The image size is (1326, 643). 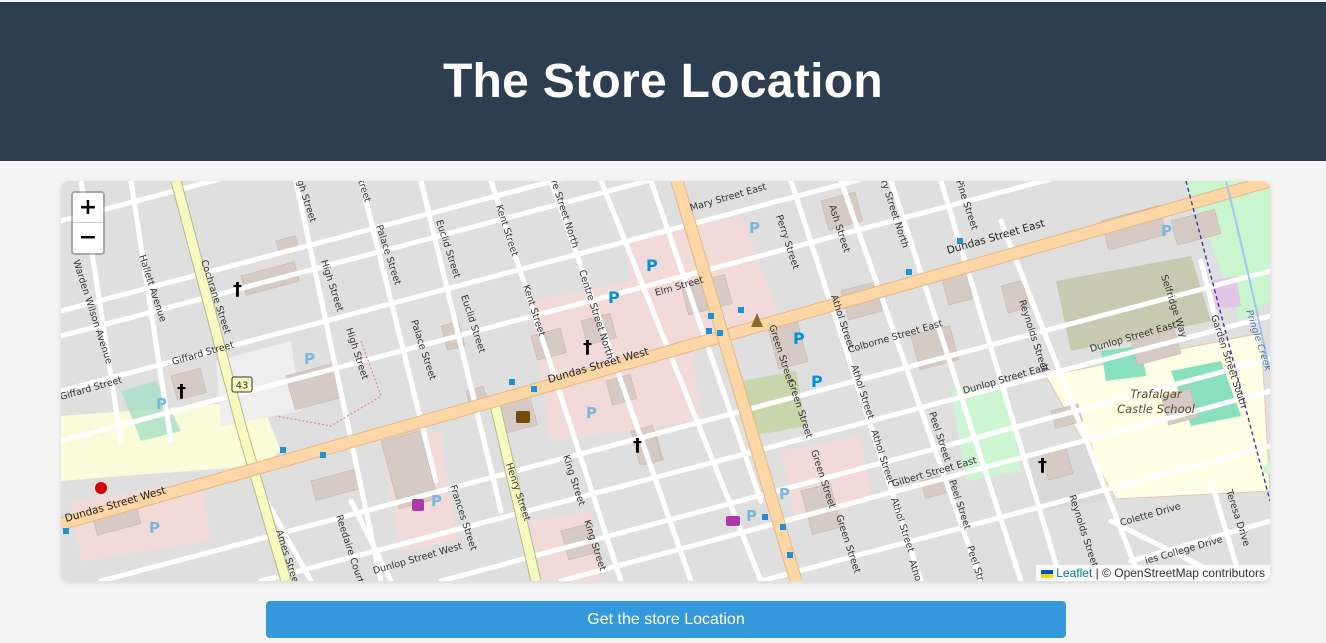 I want to click on library-icon, so click(x=523, y=417).